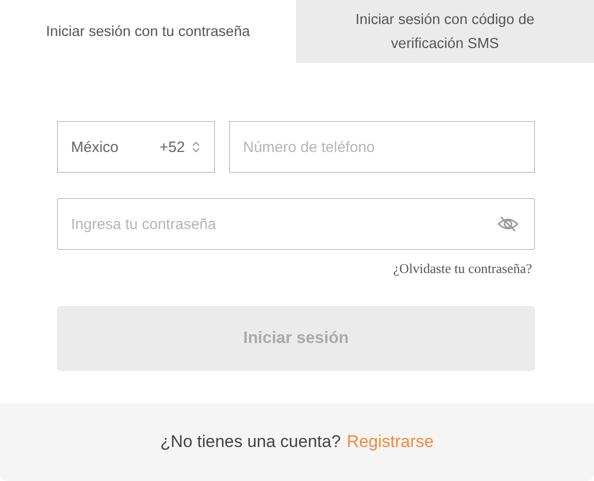 This screenshot has width=594, height=481. What do you see at coordinates (296, 224) in the screenshot?
I see `password-field: Ingresa tu contraseña` at bounding box center [296, 224].